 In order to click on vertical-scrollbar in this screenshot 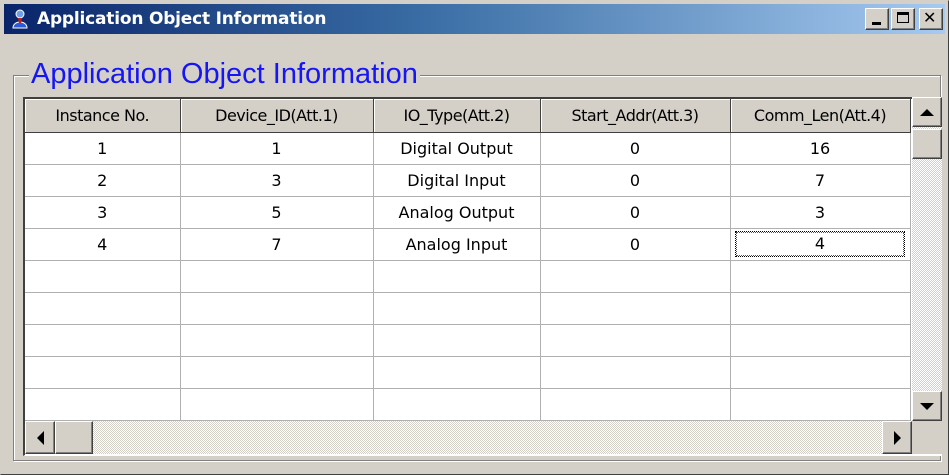, I will do `click(927, 259)`.